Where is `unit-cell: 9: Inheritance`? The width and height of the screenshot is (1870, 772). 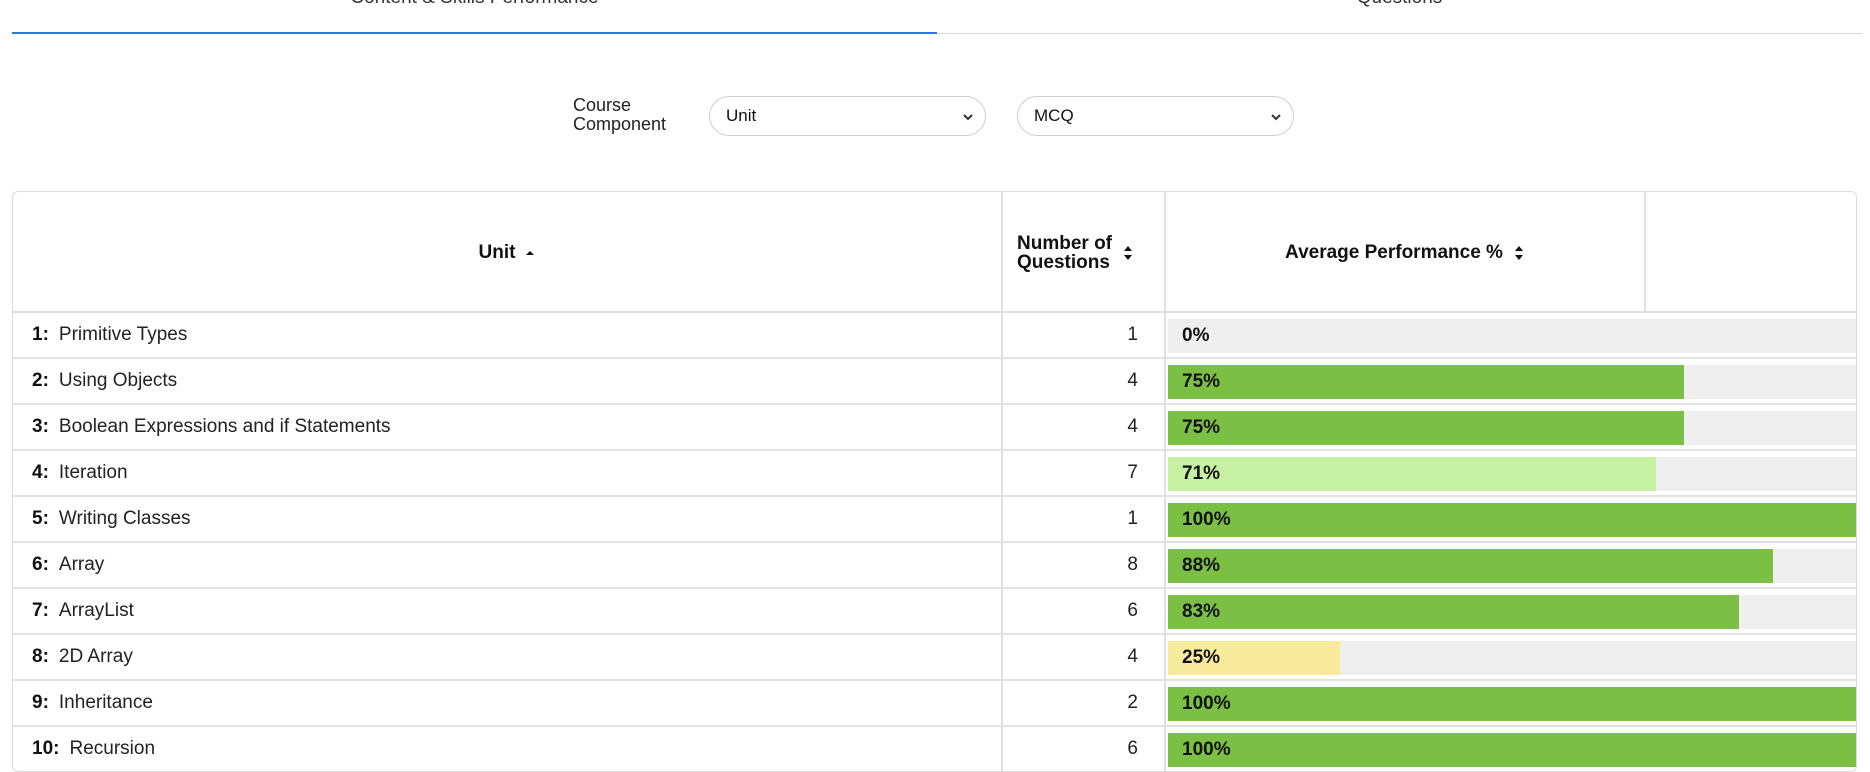 unit-cell: 9: Inheritance is located at coordinates (508, 703).